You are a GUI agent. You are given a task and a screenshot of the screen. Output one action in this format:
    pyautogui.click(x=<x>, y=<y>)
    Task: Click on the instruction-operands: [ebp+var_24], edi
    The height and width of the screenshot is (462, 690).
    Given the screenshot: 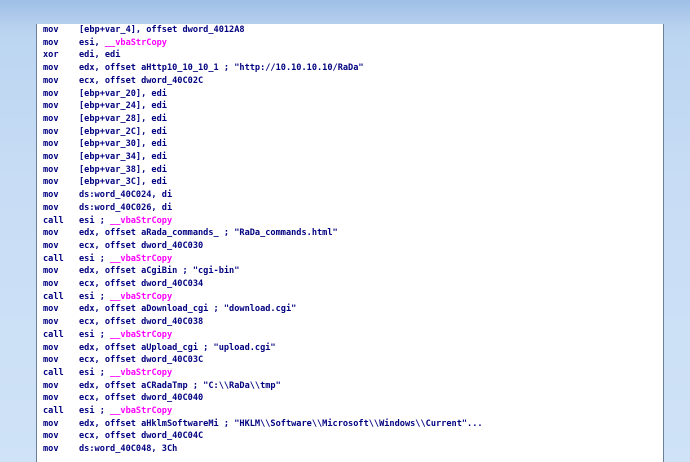 What is the action you would take?
    pyautogui.click(x=123, y=106)
    